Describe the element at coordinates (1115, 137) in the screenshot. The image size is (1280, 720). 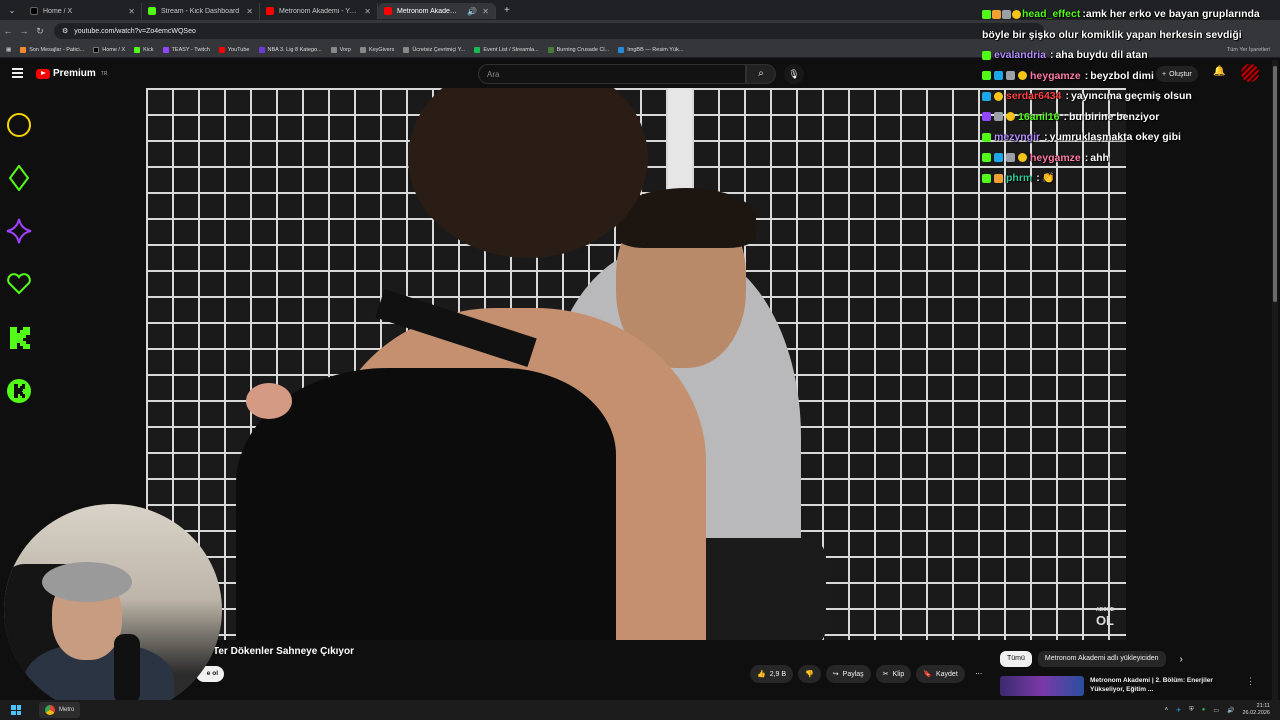
I see `chat-text: yumruklaşmakta okey gibi` at that location.